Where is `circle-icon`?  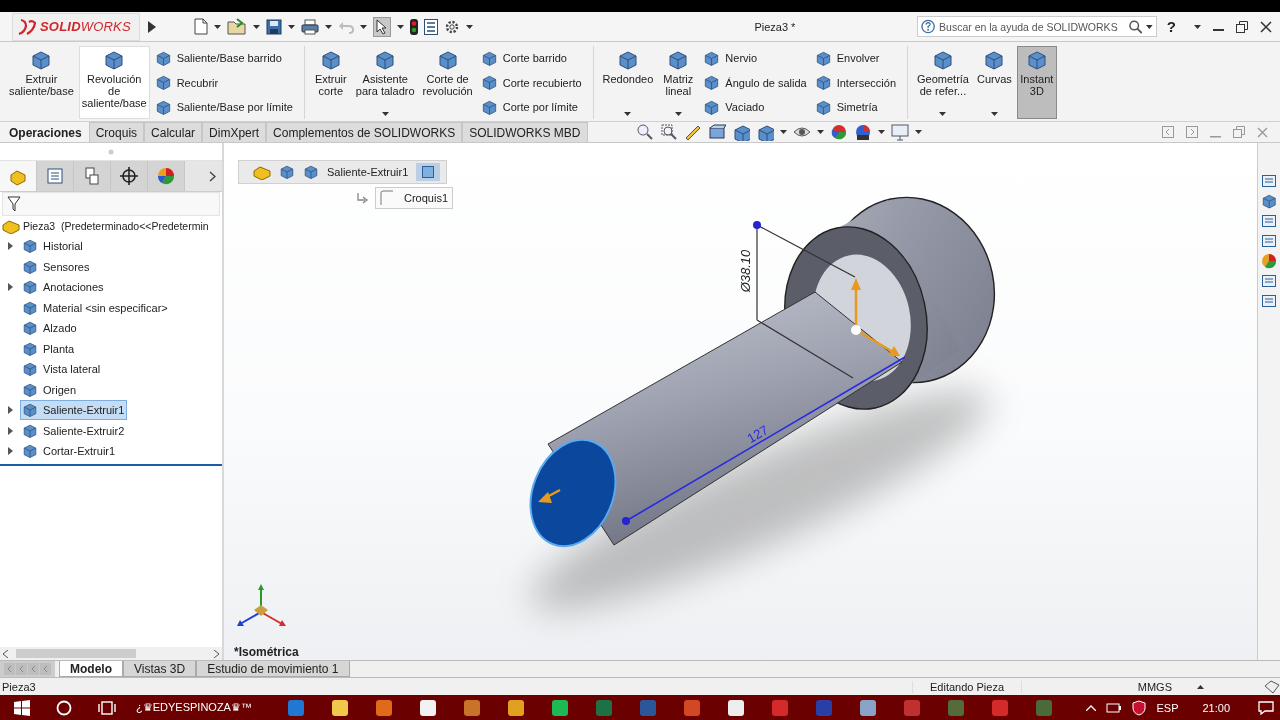
circle-icon is located at coordinates (64, 707).